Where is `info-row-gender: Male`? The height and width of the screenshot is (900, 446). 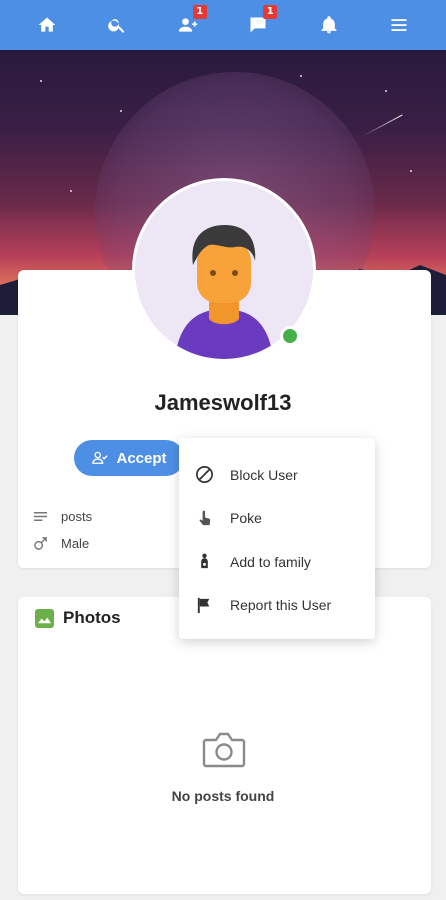 info-row-gender: Male is located at coordinates (61, 543).